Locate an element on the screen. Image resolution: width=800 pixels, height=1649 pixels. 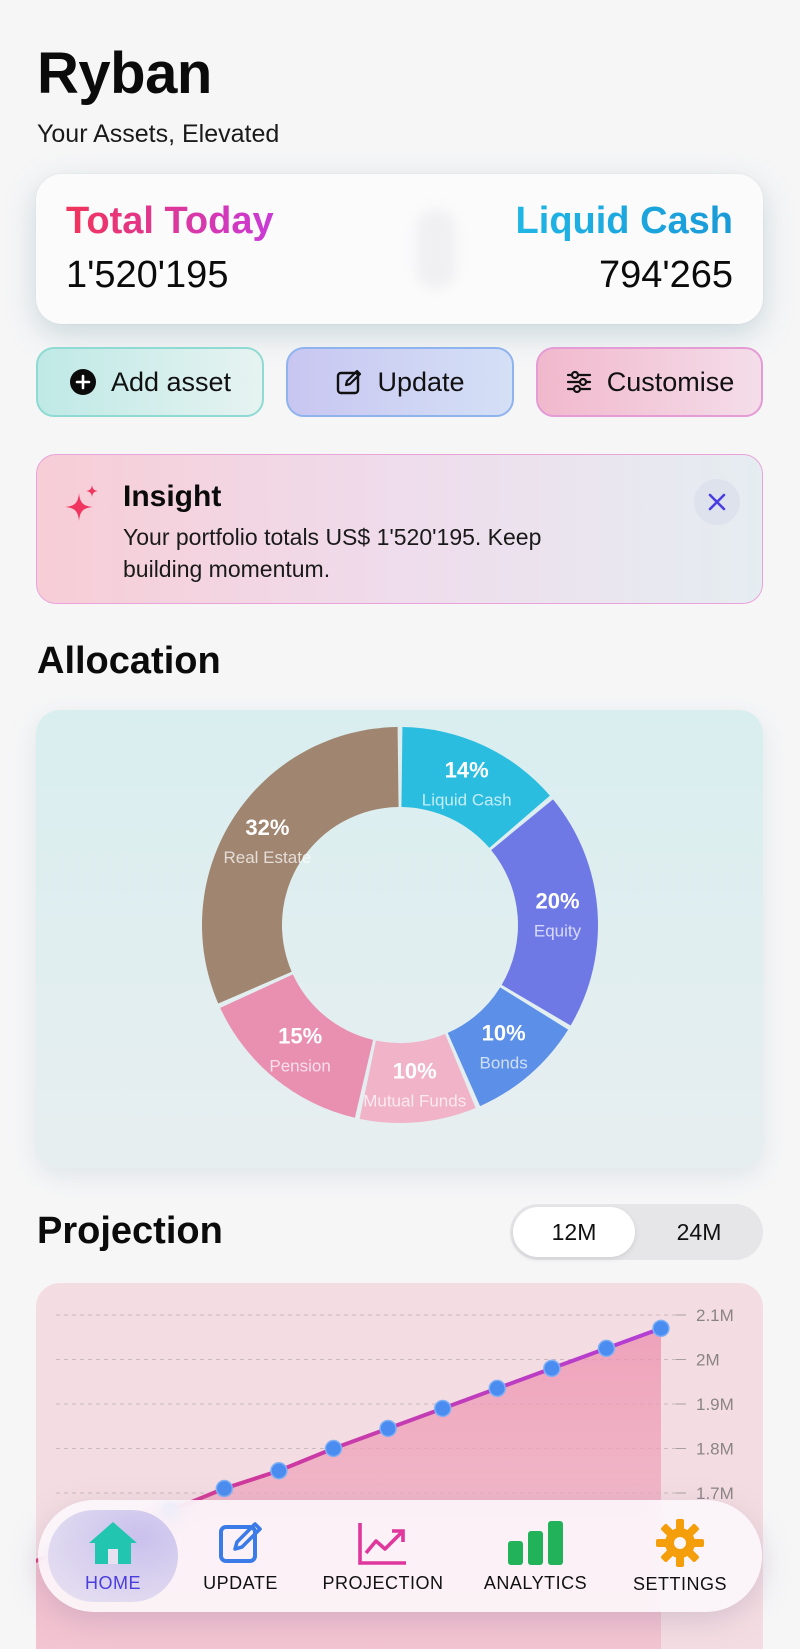
app-subtitle: Your Assets, Elevated is located at coordinates (158, 134).